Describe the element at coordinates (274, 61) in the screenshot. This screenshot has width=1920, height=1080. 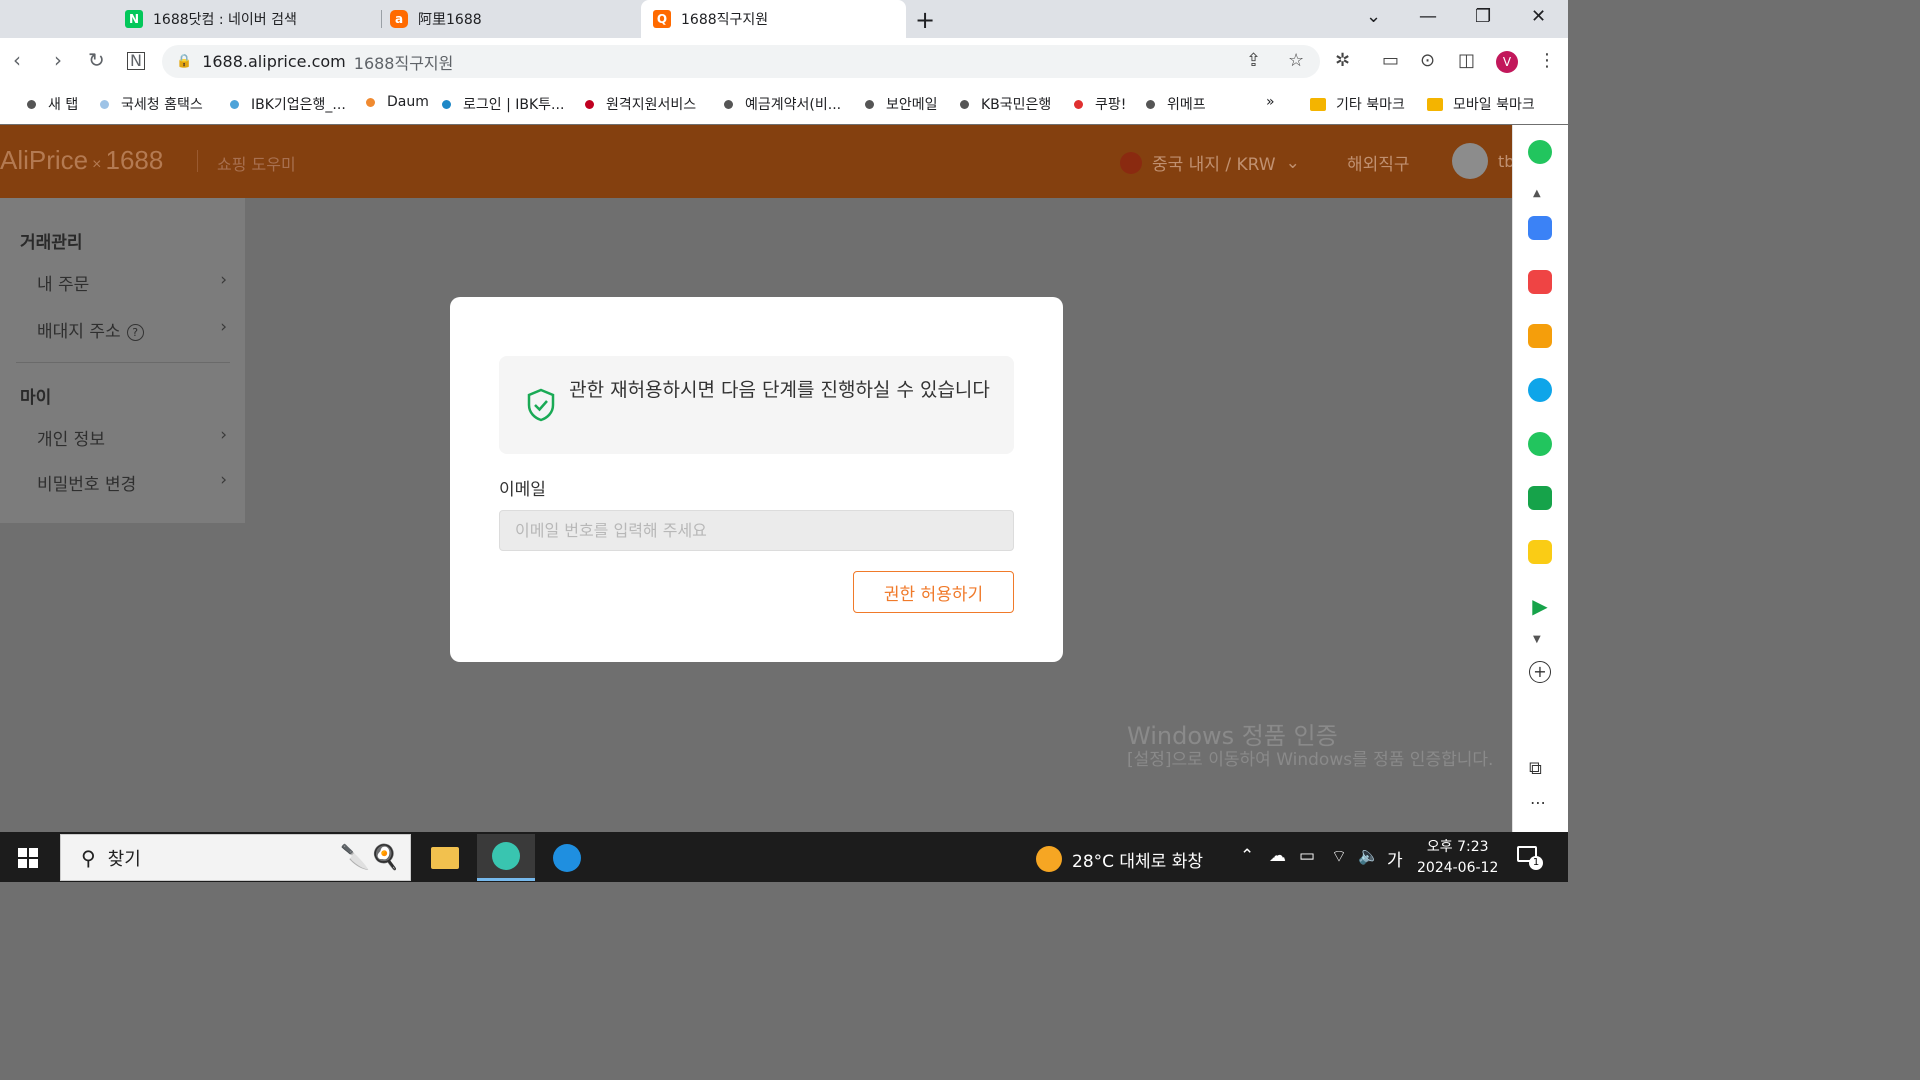
I see `url-text: 1688.aliprice.com` at that location.